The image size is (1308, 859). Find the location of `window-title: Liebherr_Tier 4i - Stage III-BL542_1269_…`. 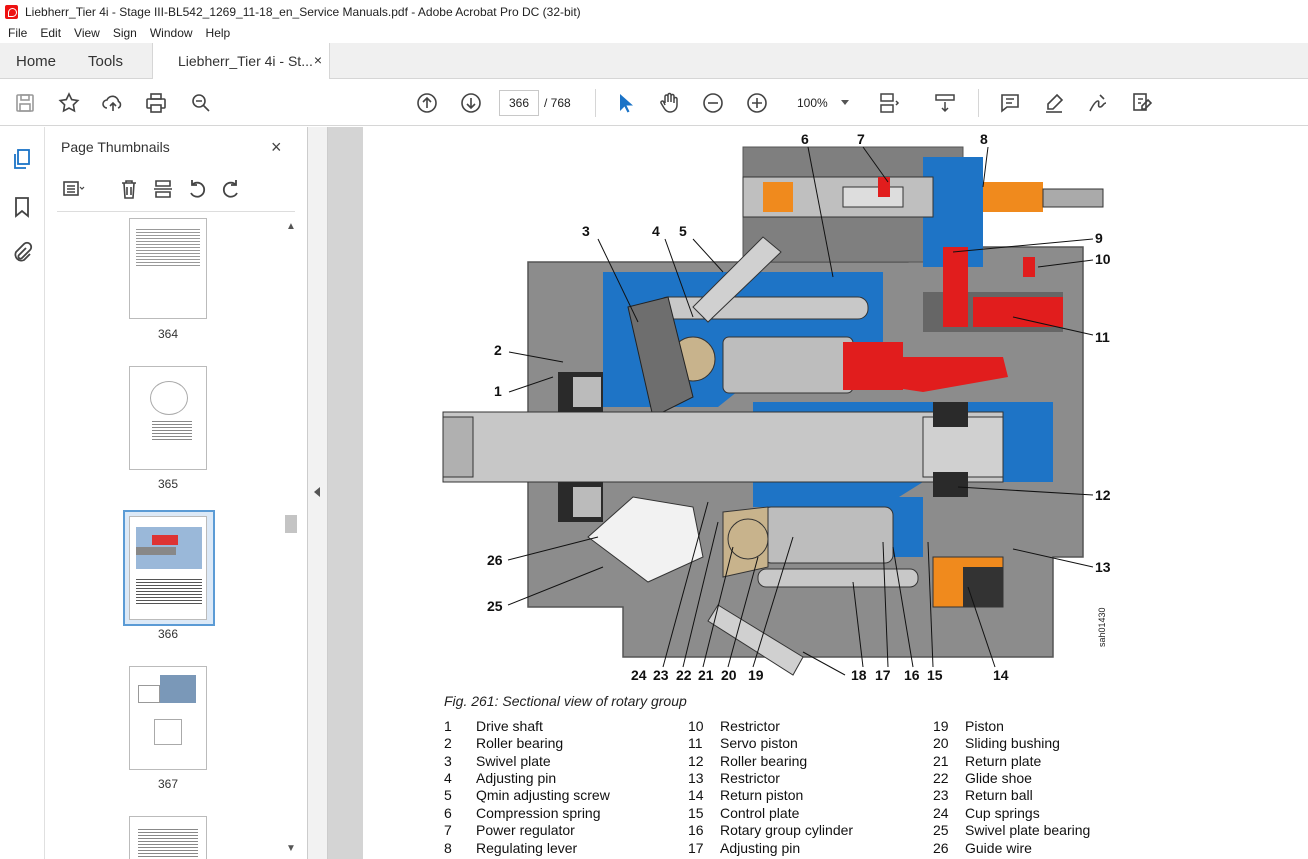

window-title: Liebherr_Tier 4i - Stage III-BL542_1269_… is located at coordinates (303, 11).